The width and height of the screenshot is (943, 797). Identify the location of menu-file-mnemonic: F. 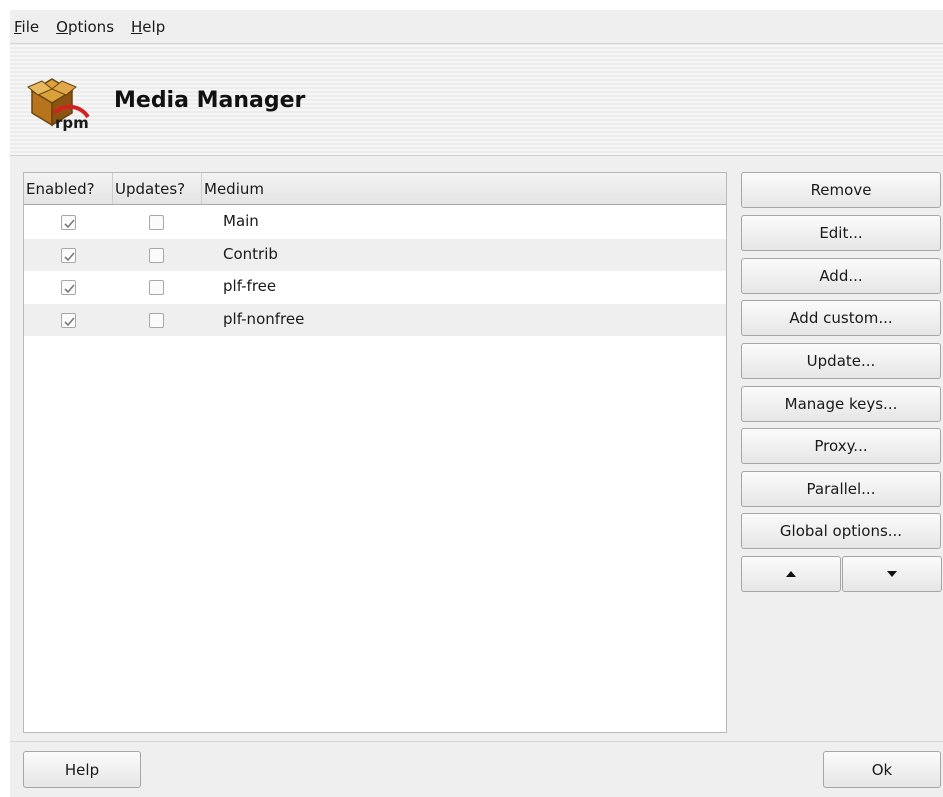
(18, 26).